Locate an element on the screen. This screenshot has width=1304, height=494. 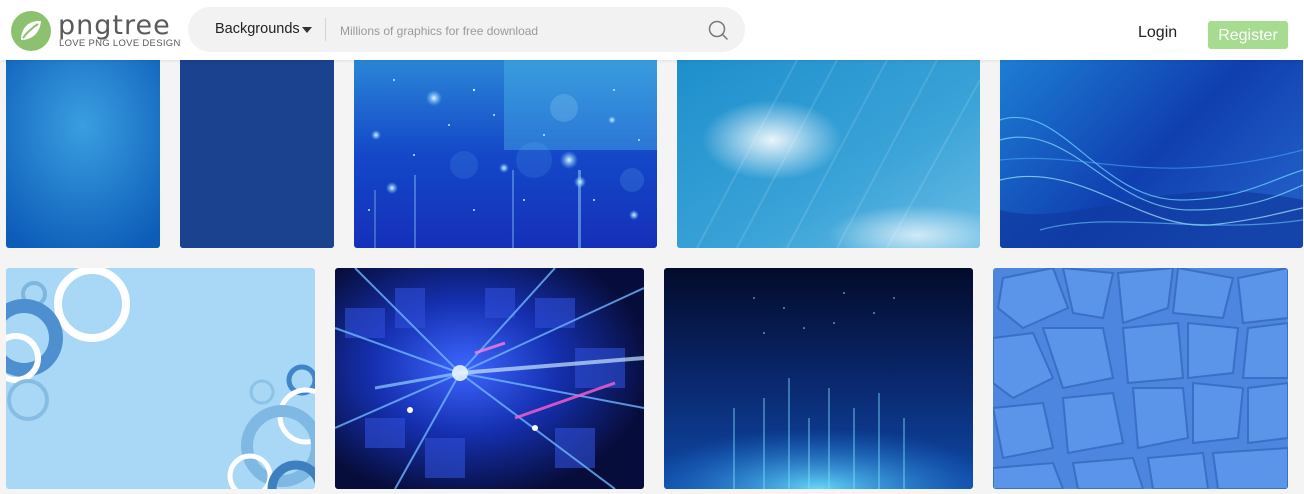
gallery-item-solid-navy-blue is located at coordinates (257, 154).